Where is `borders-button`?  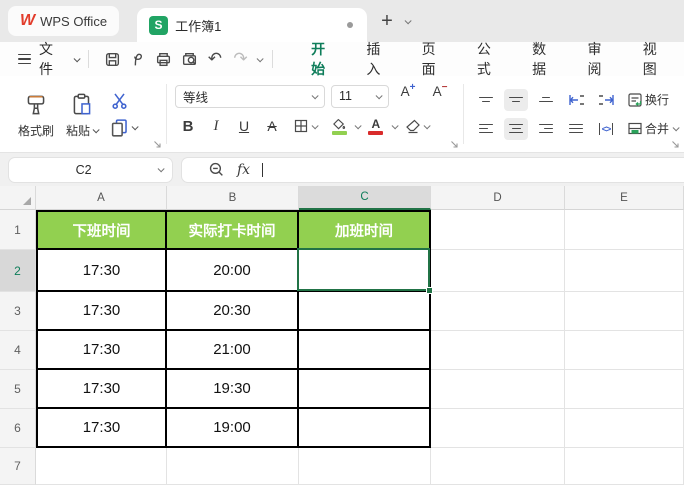 borders-button is located at coordinates (305, 126).